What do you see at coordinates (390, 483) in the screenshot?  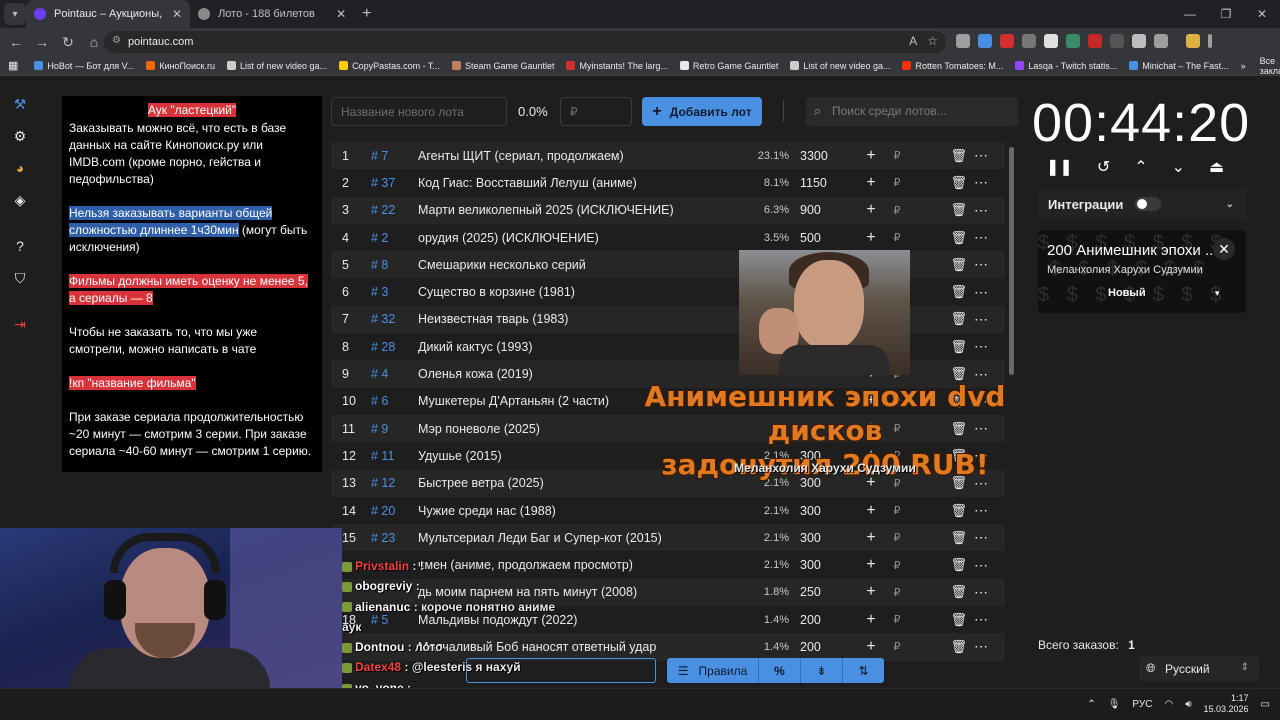 I see `lot-id-link: # 12` at bounding box center [390, 483].